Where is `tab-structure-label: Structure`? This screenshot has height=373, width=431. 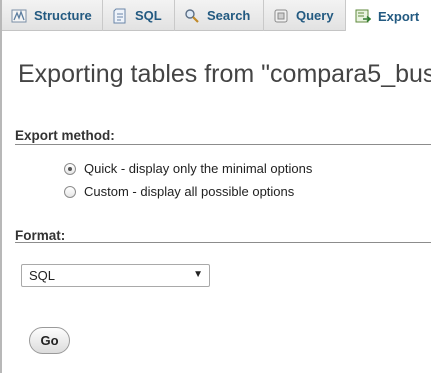 tab-structure-label: Structure is located at coordinates (63, 15).